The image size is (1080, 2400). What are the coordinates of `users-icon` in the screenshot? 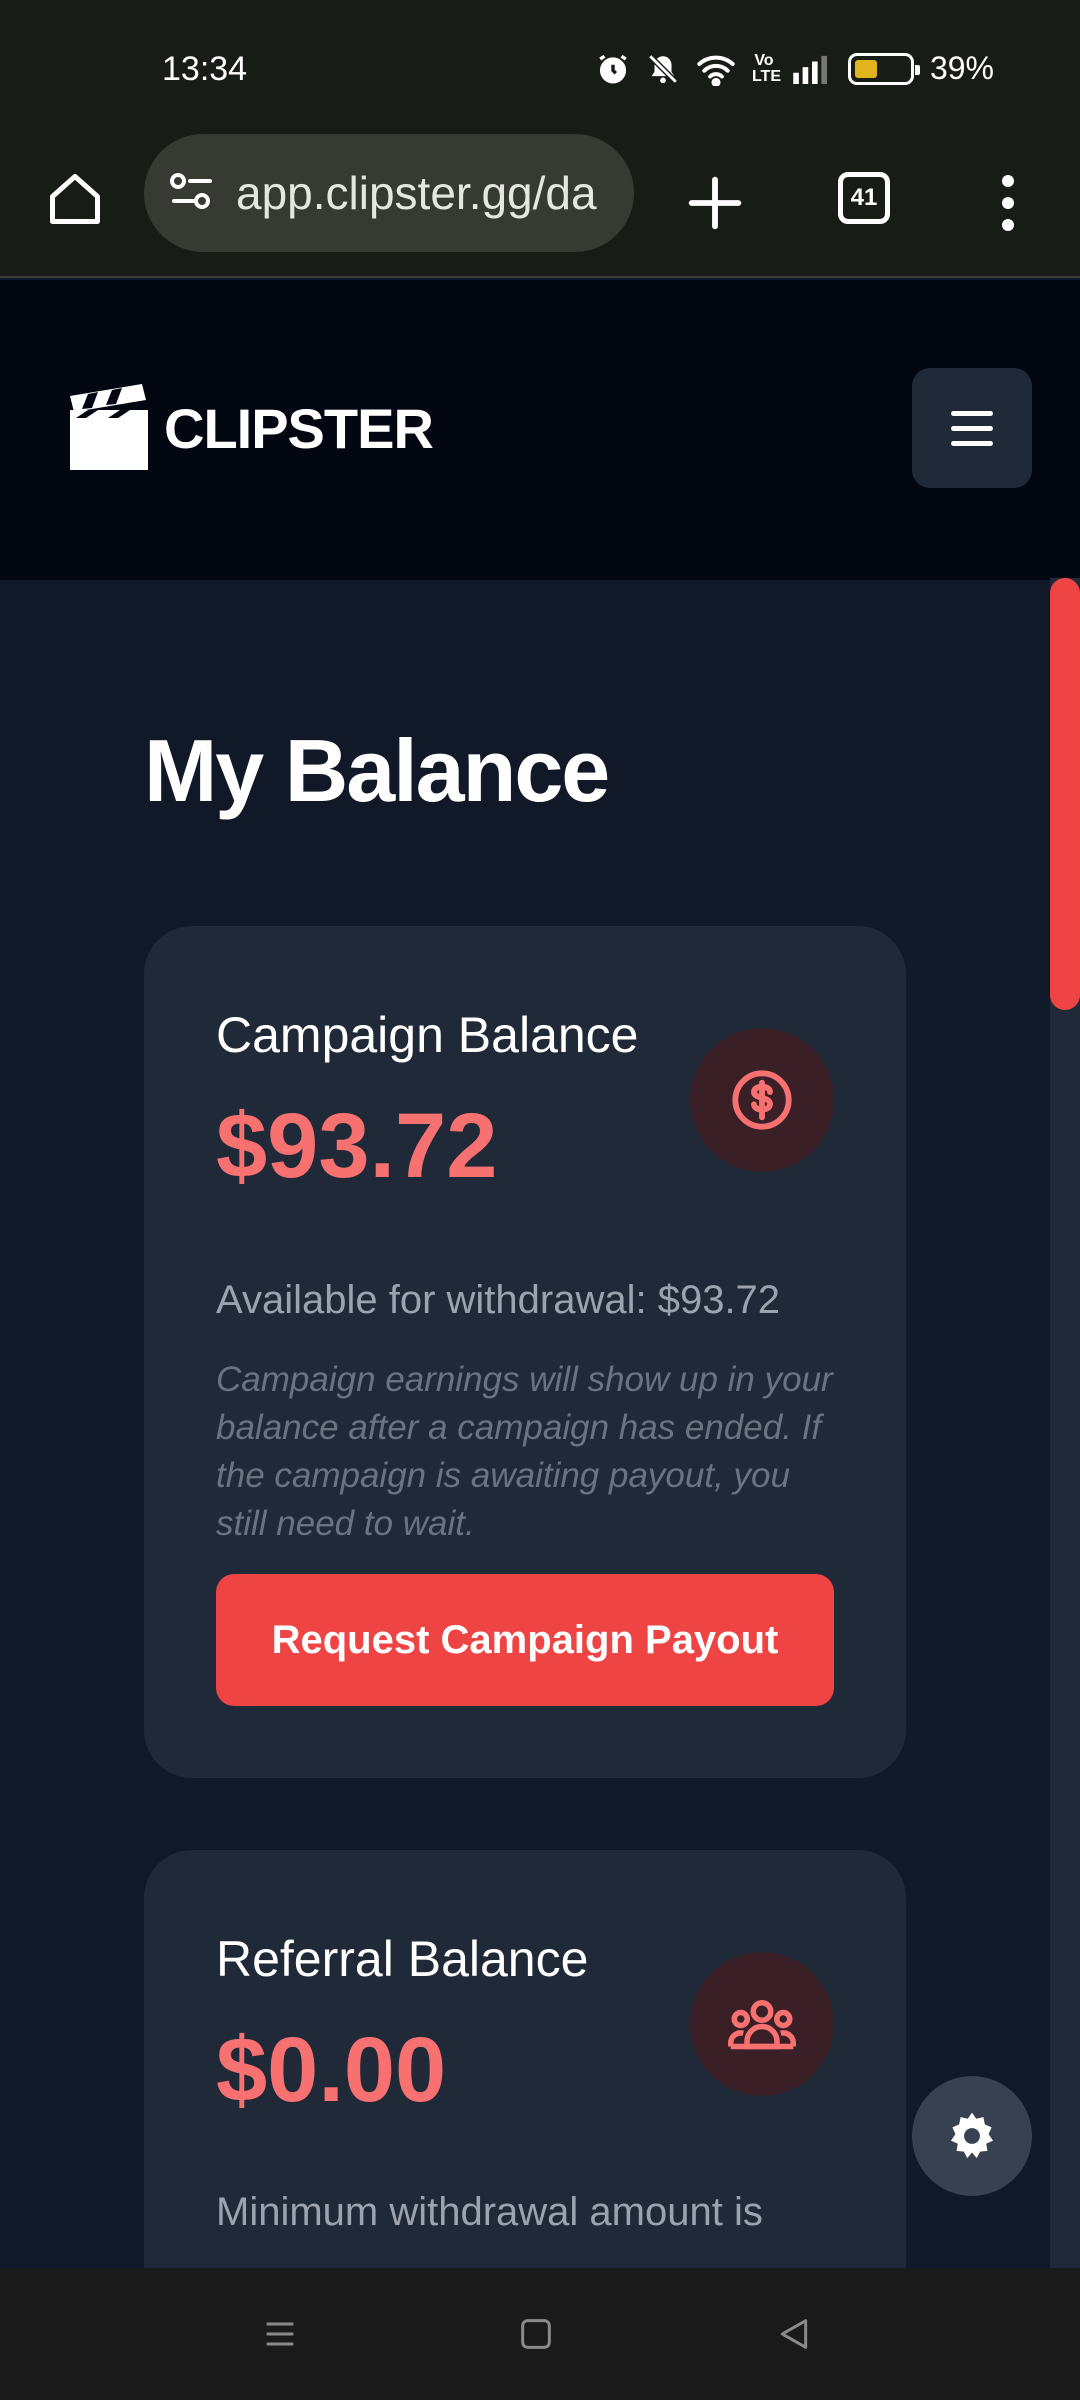 It's located at (762, 2024).